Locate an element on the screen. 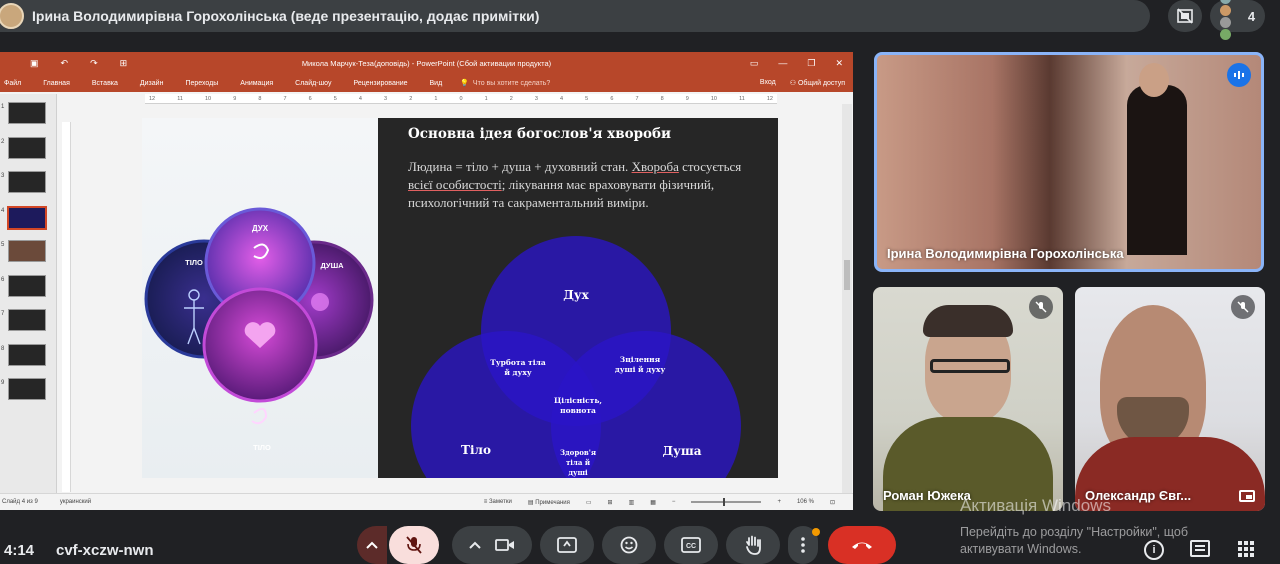  reading-view-icon: ▥ is located at coordinates (632, 502).